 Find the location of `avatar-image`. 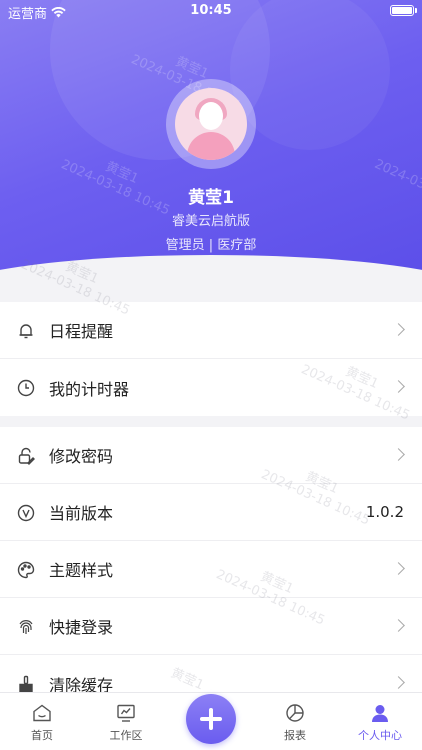

avatar-image is located at coordinates (211, 124).